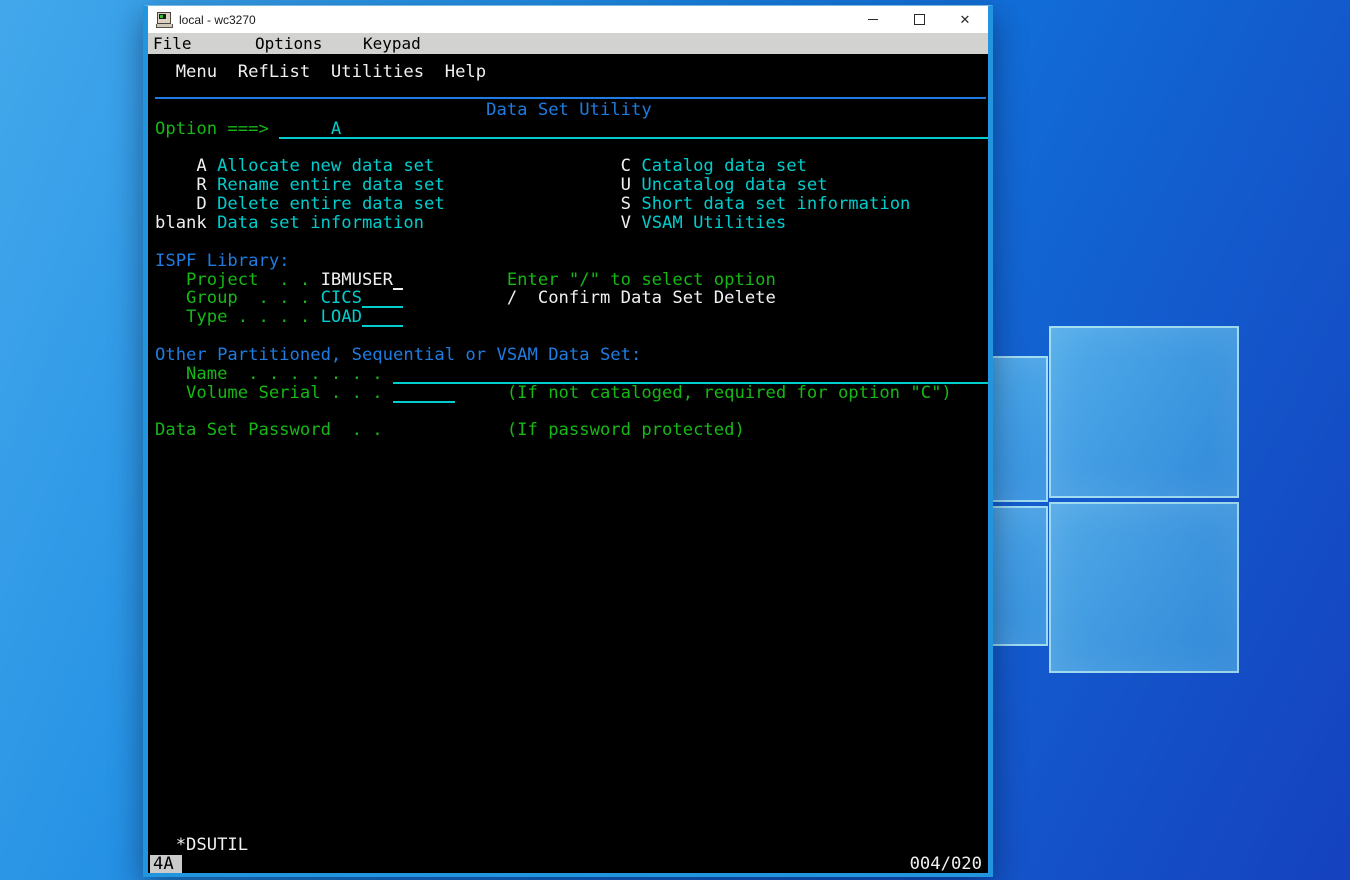  Describe the element at coordinates (392, 43) in the screenshot. I see `menu-keypad: Keypad` at that location.